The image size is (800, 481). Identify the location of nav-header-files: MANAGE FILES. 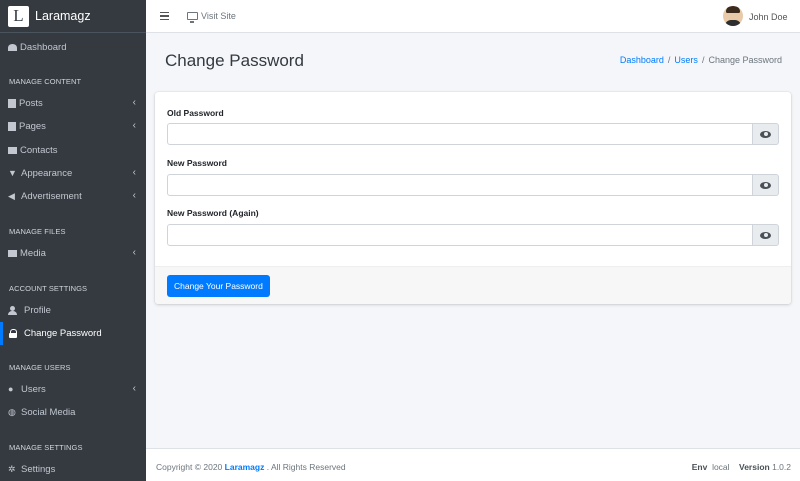
(37, 231).